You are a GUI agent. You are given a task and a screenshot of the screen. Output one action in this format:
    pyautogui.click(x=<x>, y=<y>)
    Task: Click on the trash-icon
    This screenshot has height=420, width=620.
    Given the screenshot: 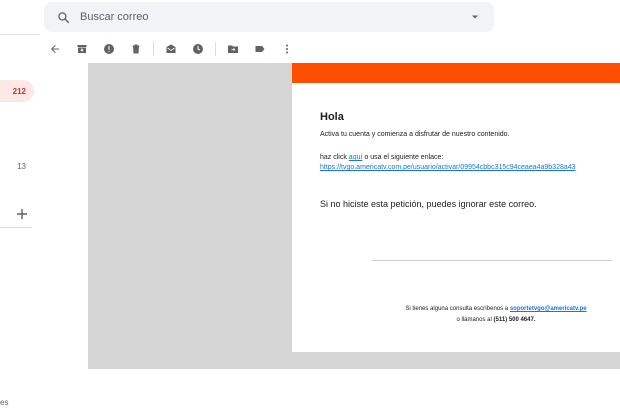 What is the action you would take?
    pyautogui.click(x=136, y=49)
    